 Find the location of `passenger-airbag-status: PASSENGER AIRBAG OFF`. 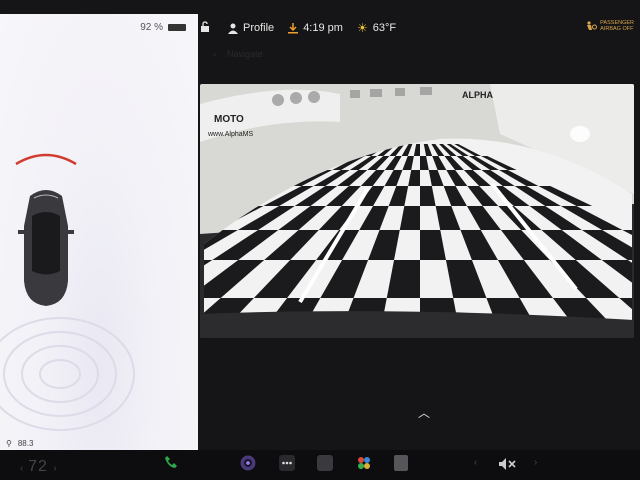

passenger-airbag-status: PASSENGER AIRBAG OFF is located at coordinates (610, 26).